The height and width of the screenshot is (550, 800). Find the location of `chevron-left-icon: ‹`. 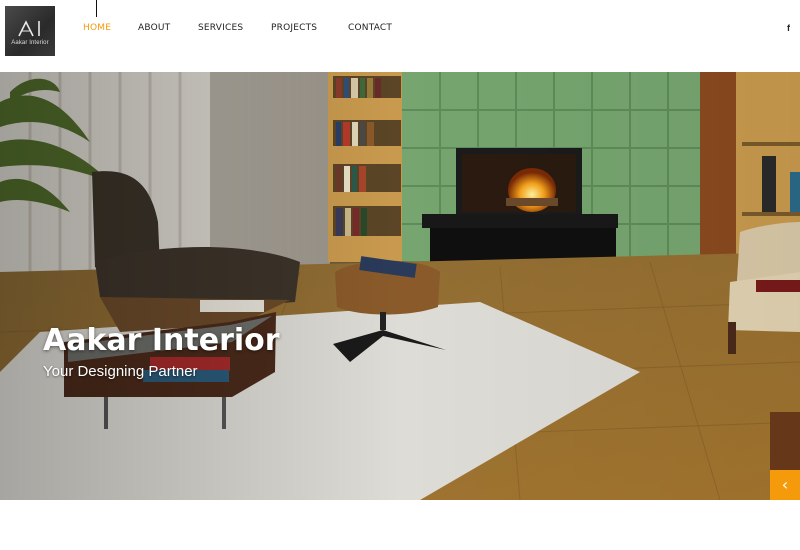

chevron-left-icon: ‹ is located at coordinates (785, 484).